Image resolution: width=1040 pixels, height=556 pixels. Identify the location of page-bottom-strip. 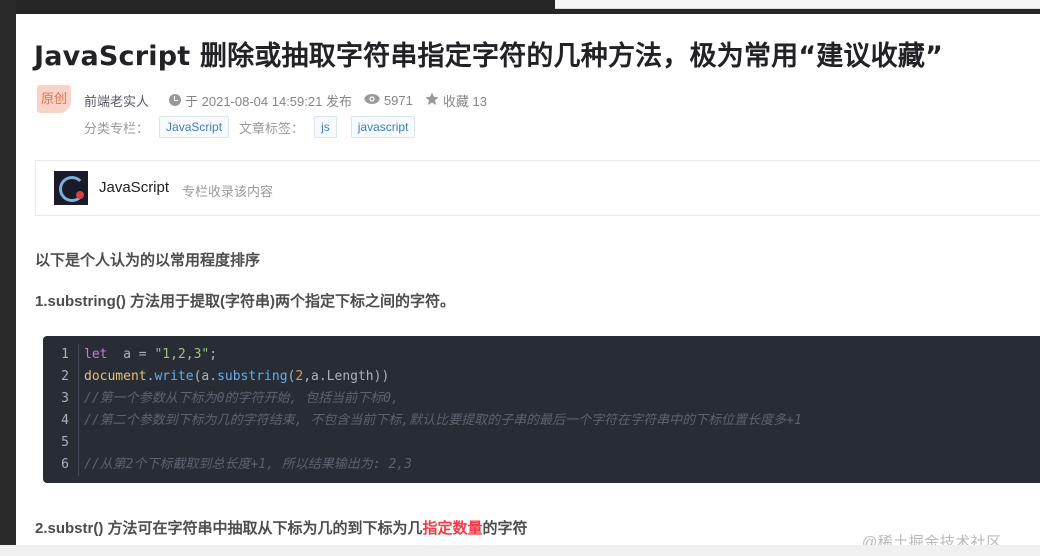
(520, 550).